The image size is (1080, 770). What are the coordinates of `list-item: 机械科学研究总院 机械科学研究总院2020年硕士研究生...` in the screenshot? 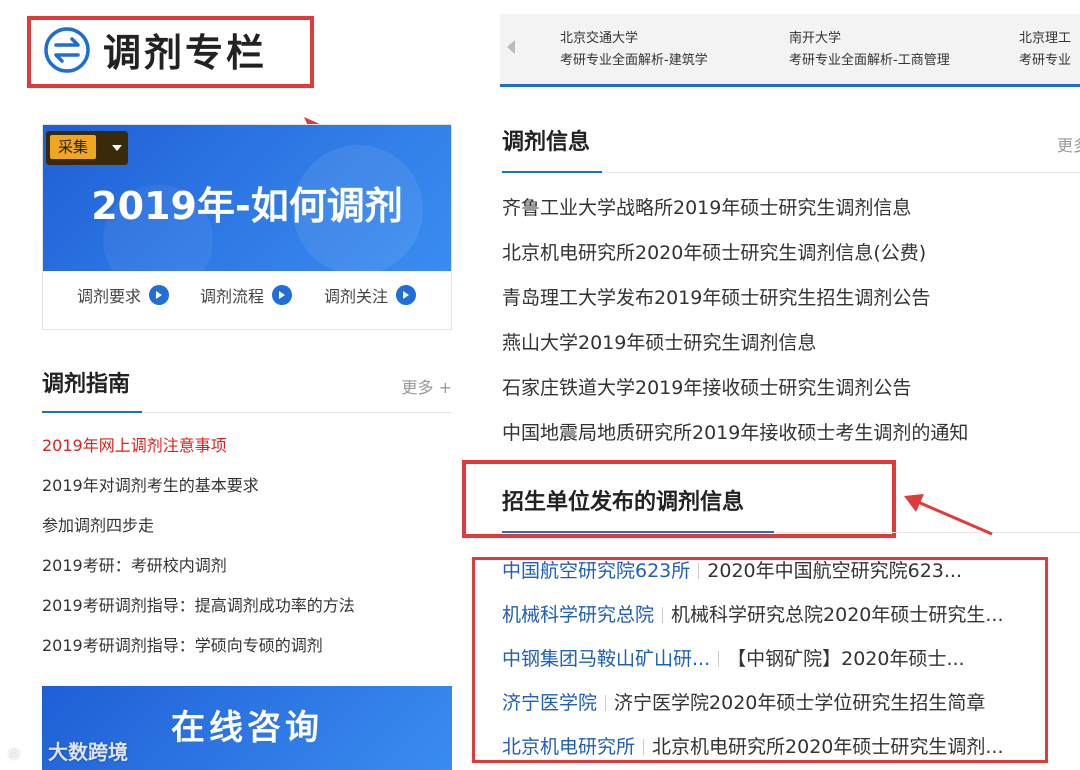 It's located at (782, 622).